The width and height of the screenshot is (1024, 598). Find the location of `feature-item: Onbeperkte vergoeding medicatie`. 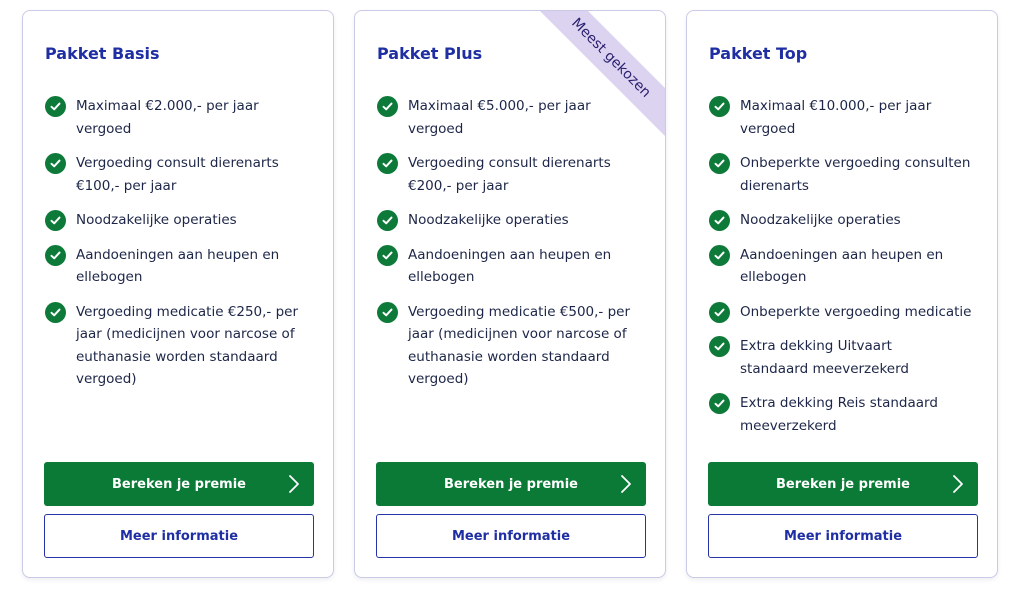

feature-item: Onbeperkte vergoeding medicatie is located at coordinates (845, 312).